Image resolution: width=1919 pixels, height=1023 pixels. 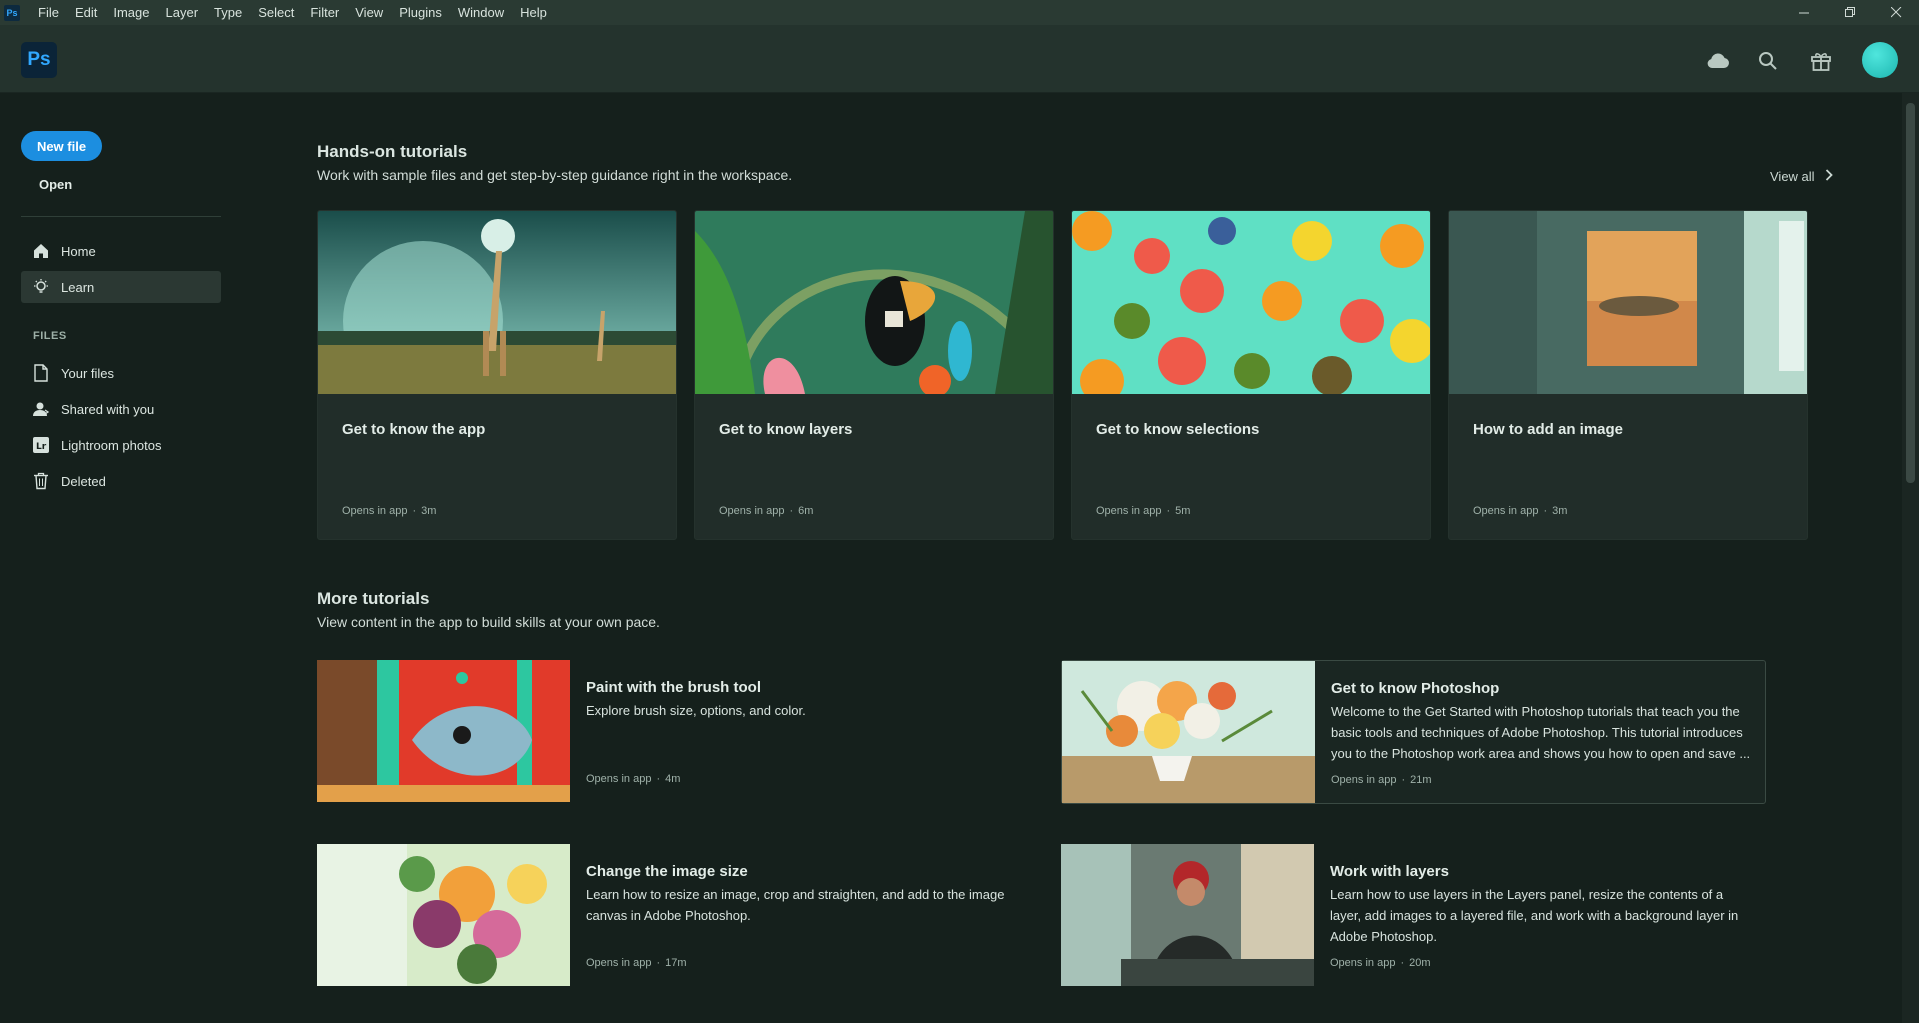 I want to click on more-tutorials-title: More tutorials, so click(x=373, y=598).